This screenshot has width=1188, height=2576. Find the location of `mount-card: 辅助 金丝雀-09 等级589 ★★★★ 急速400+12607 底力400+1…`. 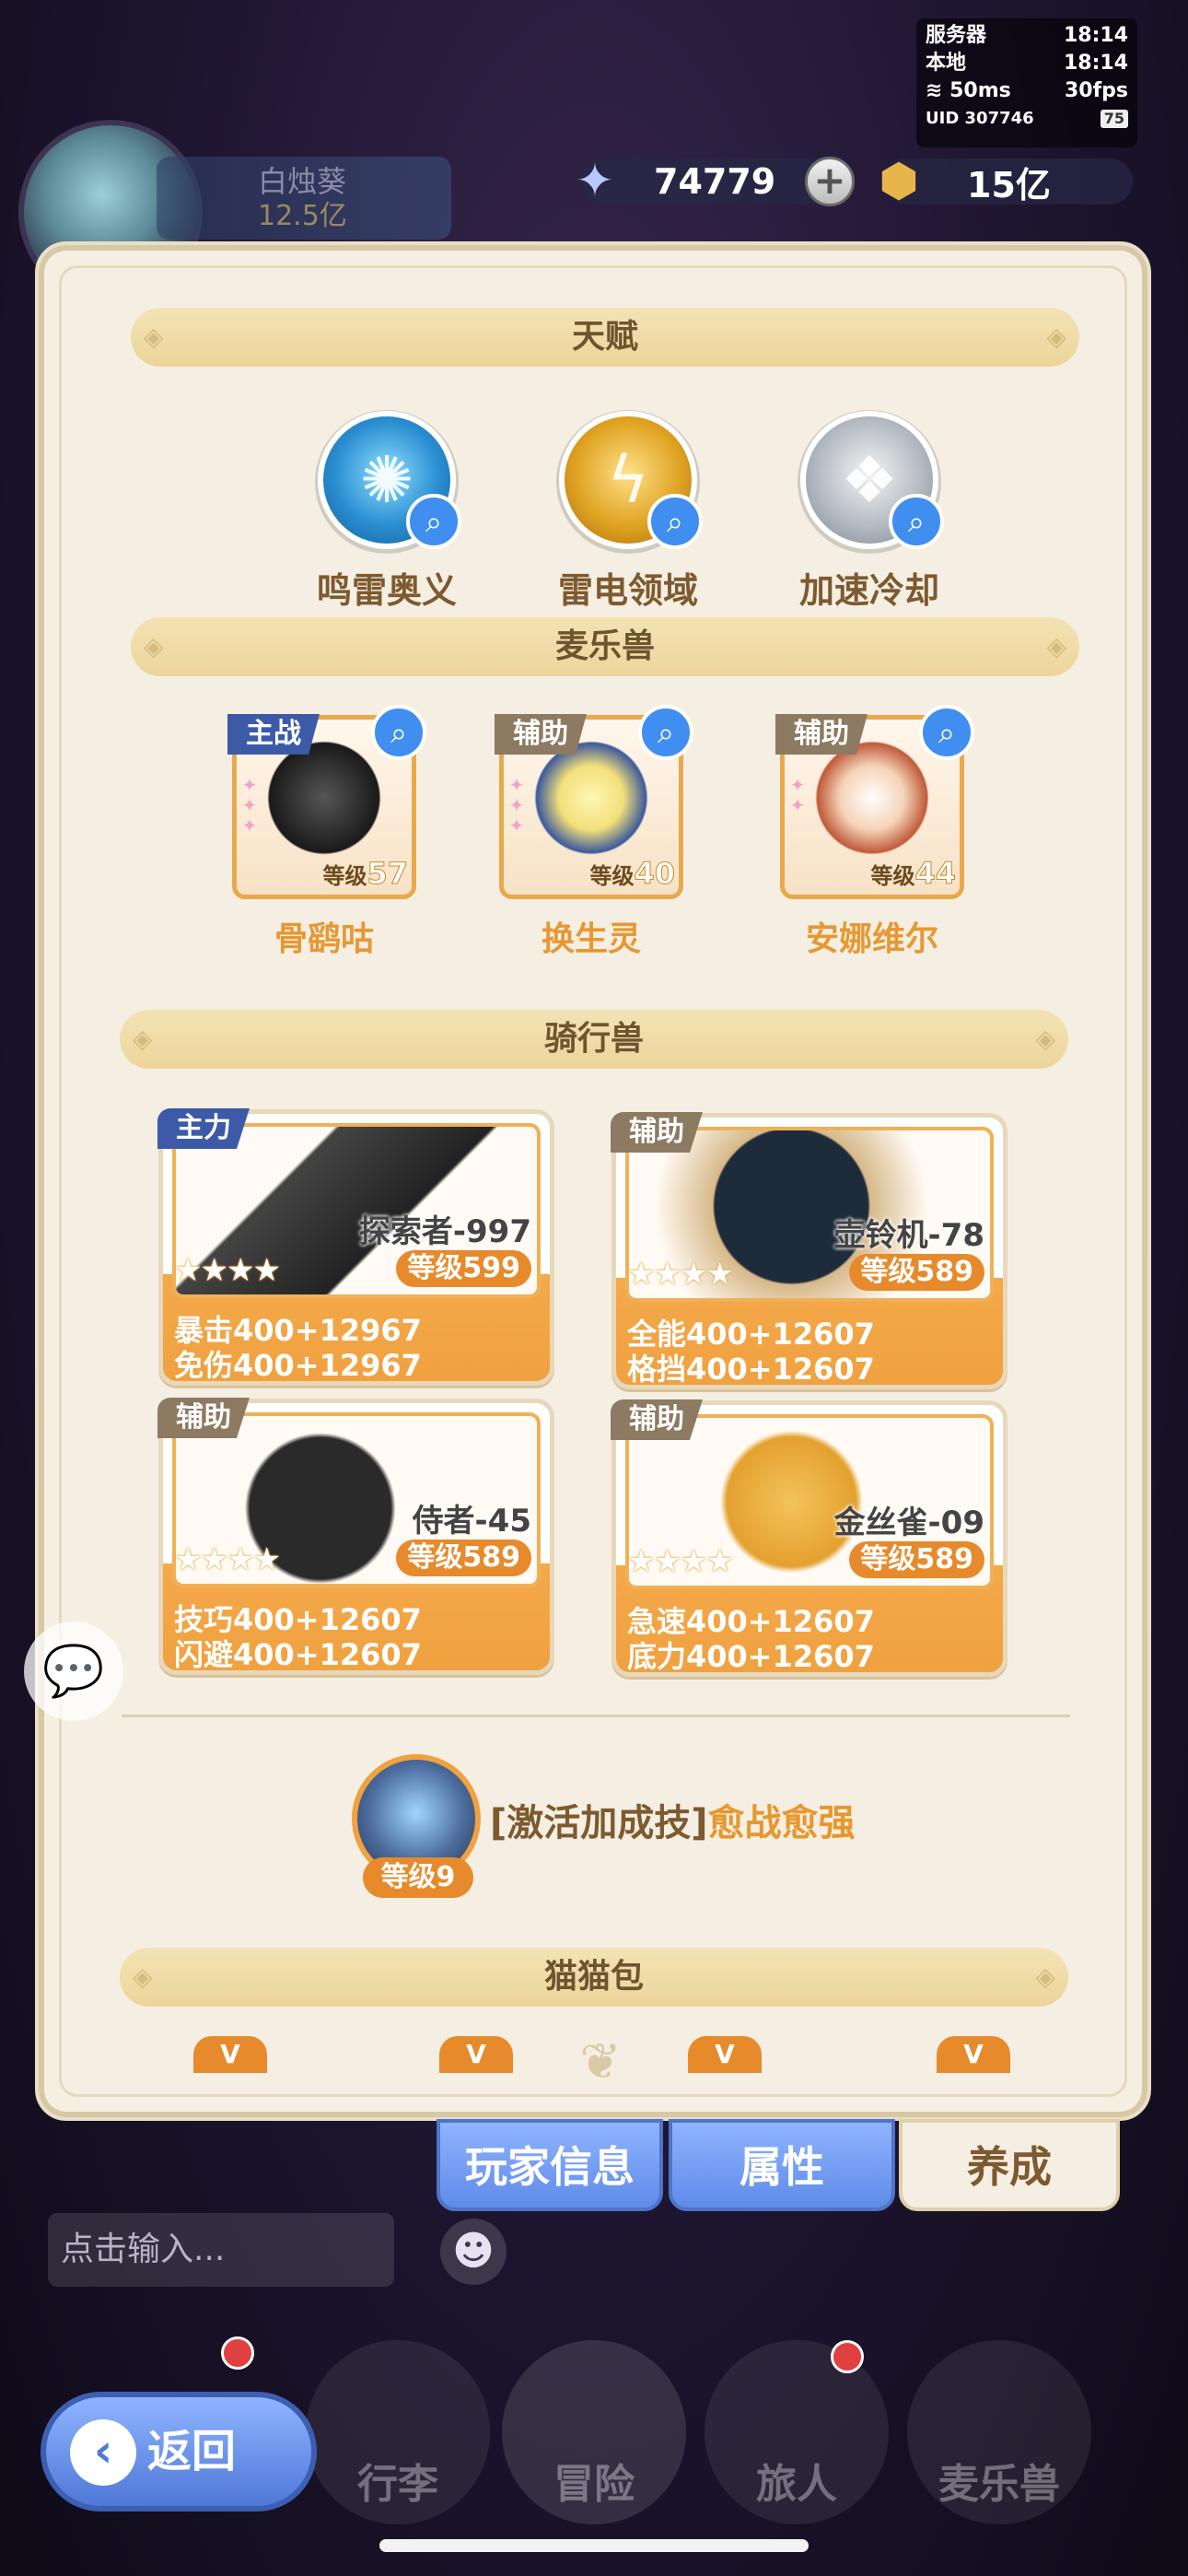

mount-card: 辅助 金丝雀-09 等级589 ★★★★ 急速400+12607 底力400+1… is located at coordinates (809, 1538).